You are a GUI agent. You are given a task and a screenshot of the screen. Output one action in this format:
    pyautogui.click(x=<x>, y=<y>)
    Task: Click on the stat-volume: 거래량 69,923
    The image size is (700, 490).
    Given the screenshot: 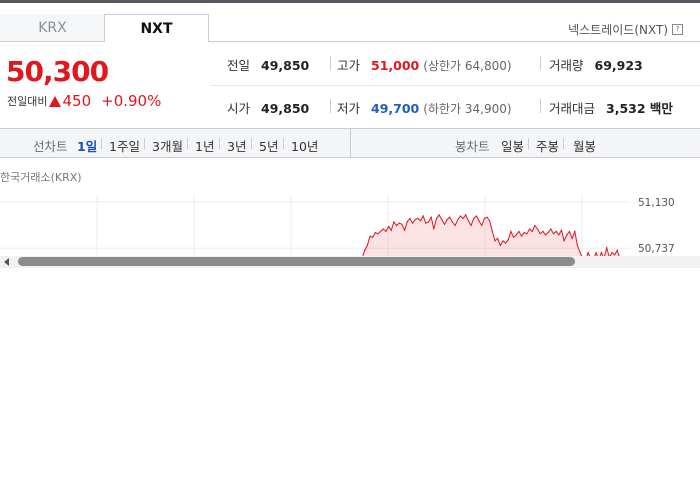 What is the action you would take?
    pyautogui.click(x=596, y=64)
    